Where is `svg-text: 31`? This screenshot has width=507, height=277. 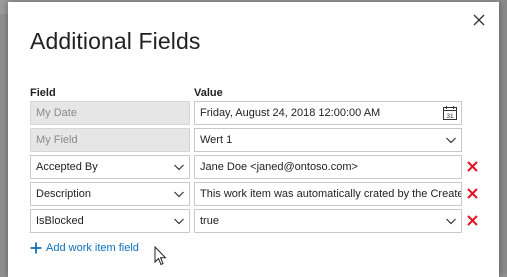 svg-text: 31 is located at coordinates (450, 116).